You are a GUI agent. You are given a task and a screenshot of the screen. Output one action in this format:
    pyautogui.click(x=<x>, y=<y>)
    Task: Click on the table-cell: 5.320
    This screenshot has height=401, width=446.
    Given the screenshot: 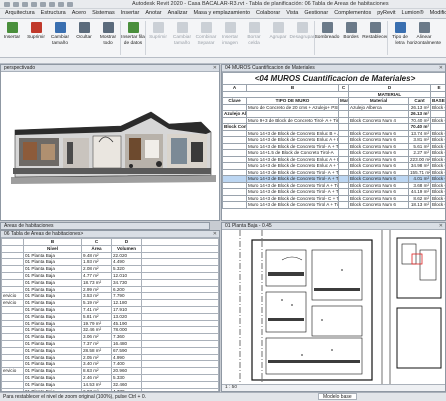 What is the action you would take?
    pyautogui.click(x=126, y=269)
    